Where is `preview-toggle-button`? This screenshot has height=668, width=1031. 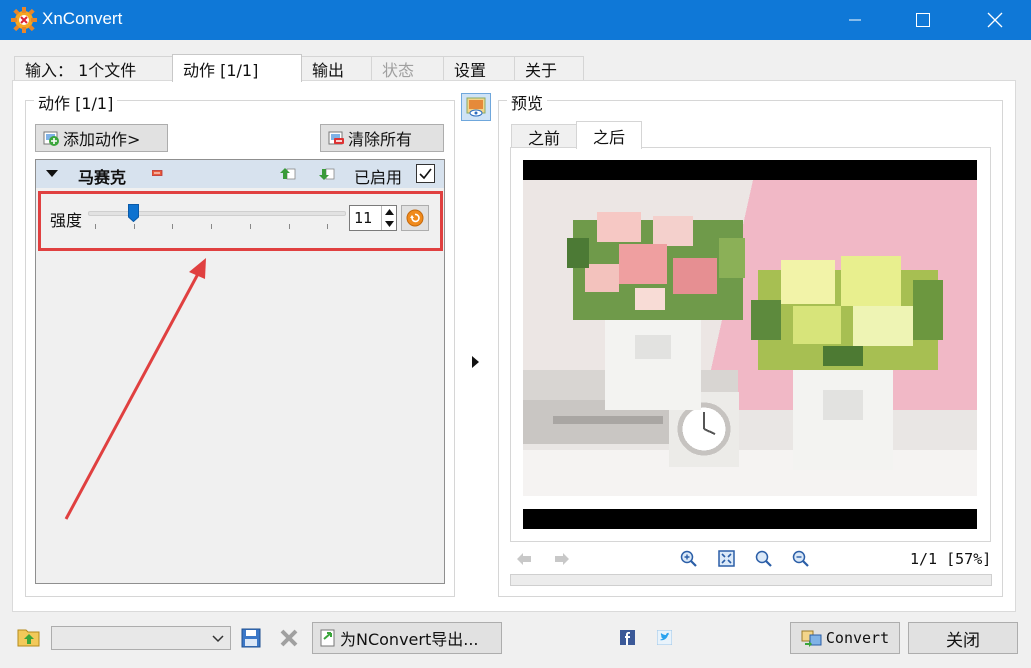 preview-toggle-button is located at coordinates (476, 107).